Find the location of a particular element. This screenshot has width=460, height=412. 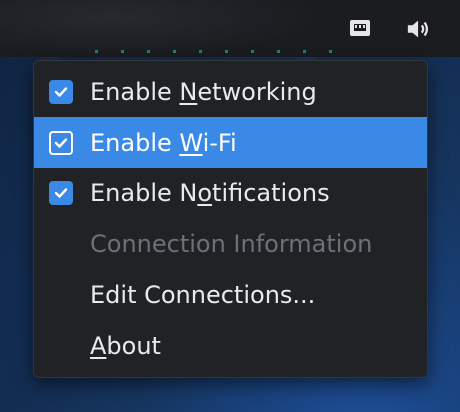

menu-item-connection-information: Connection Information is located at coordinates (230, 244).